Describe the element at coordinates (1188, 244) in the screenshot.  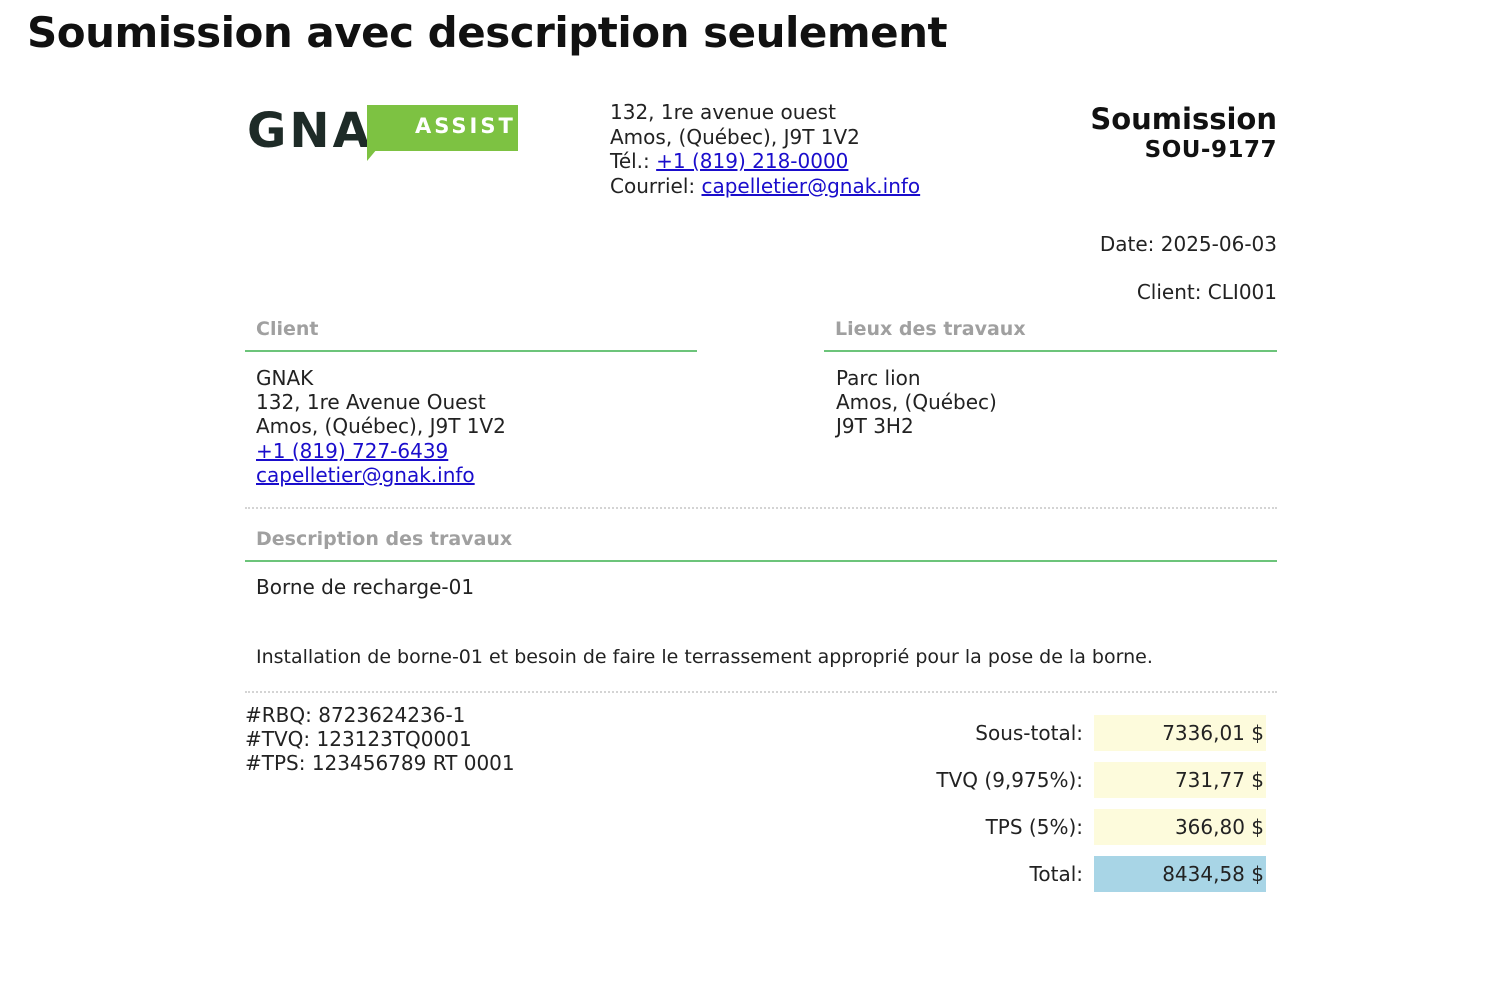
I see `document-date: Date: 2025-06-03` at that location.